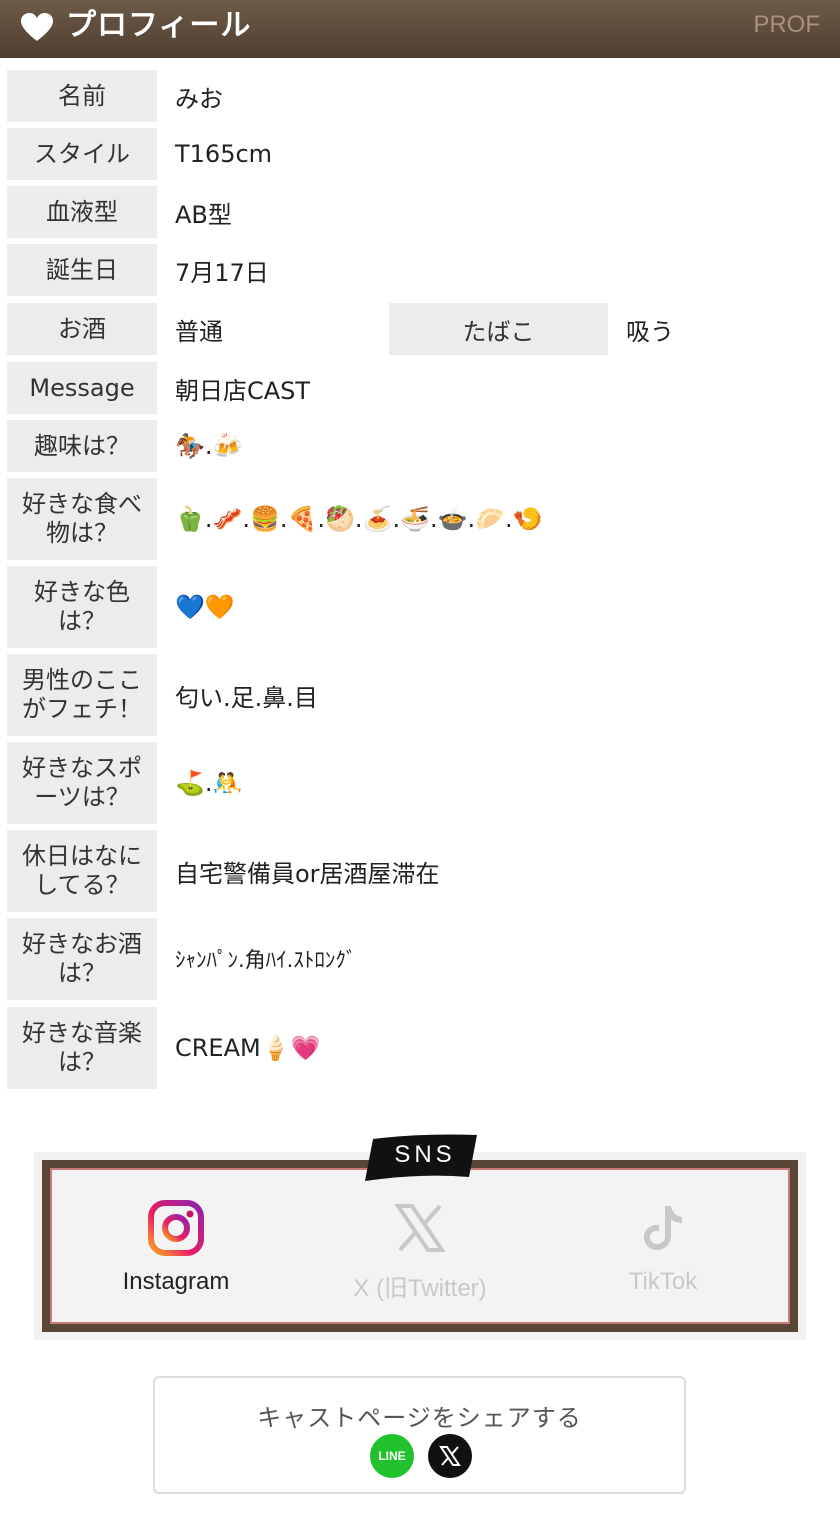 The height and width of the screenshot is (1526, 840). Describe the element at coordinates (420, 154) in the screenshot. I see `profile-row-style: スタイル T165cm` at that location.